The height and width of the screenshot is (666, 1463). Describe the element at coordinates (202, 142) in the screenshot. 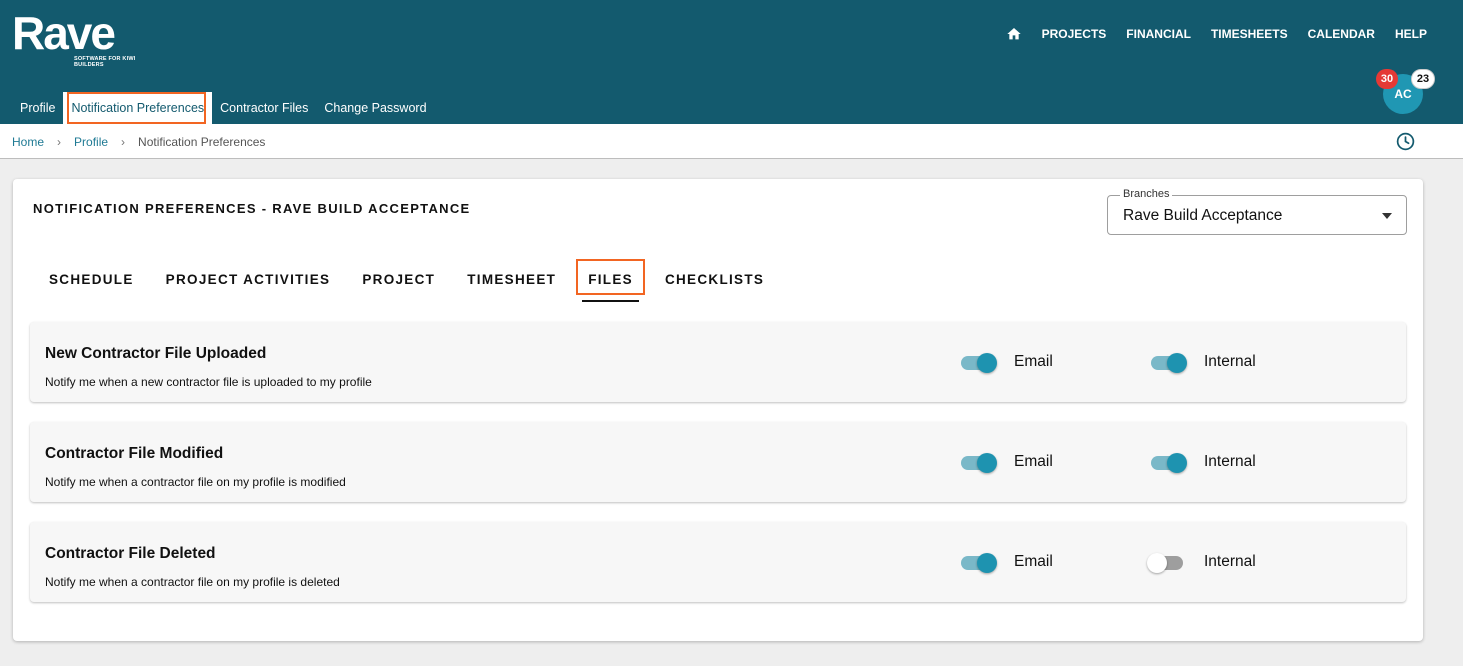

I see `breadcrumb-current: Notification Preferences` at that location.